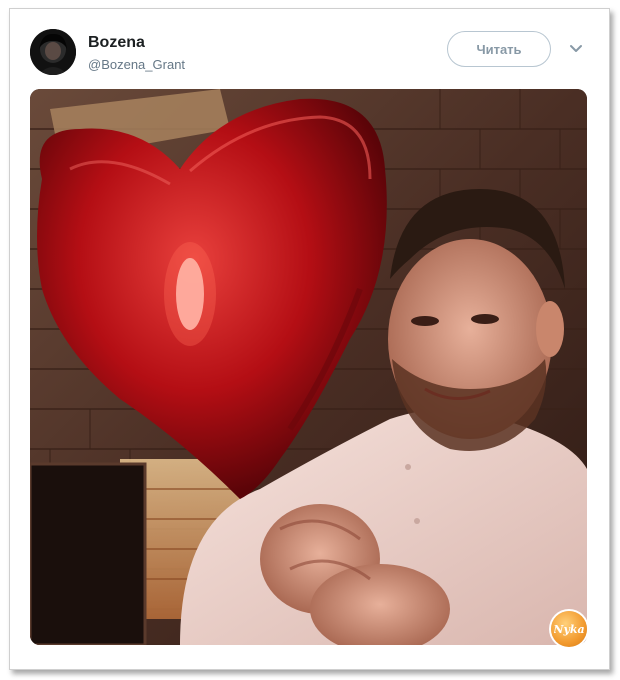 The height and width of the screenshot is (680, 620). I want to click on avatar, so click(53, 52).